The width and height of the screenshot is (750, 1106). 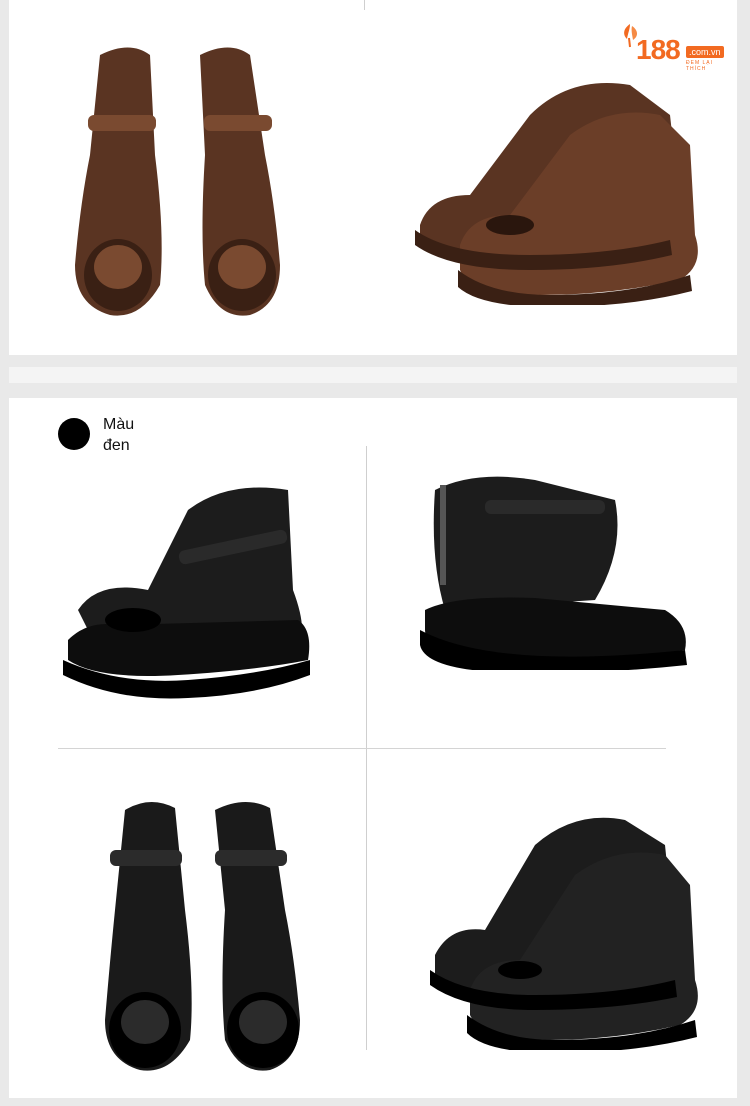 I want to click on black-shoes-side-image, so click(x=564, y=933).